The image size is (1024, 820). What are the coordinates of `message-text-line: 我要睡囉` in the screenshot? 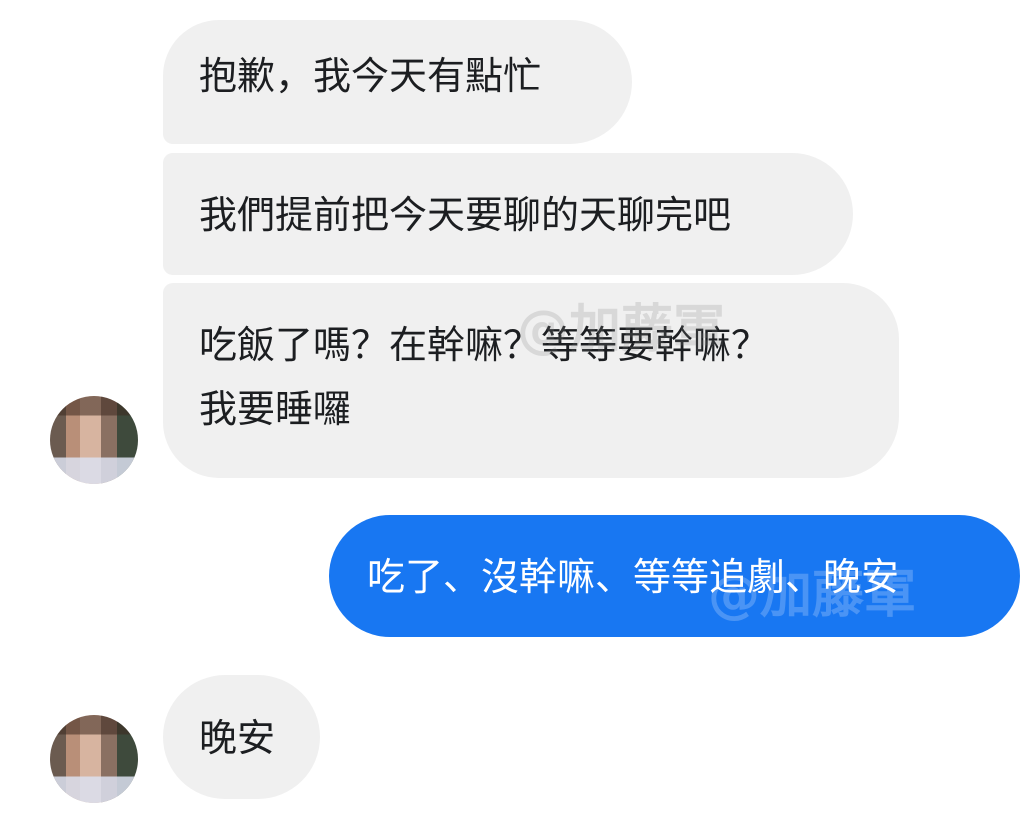 It's located at (275, 409).